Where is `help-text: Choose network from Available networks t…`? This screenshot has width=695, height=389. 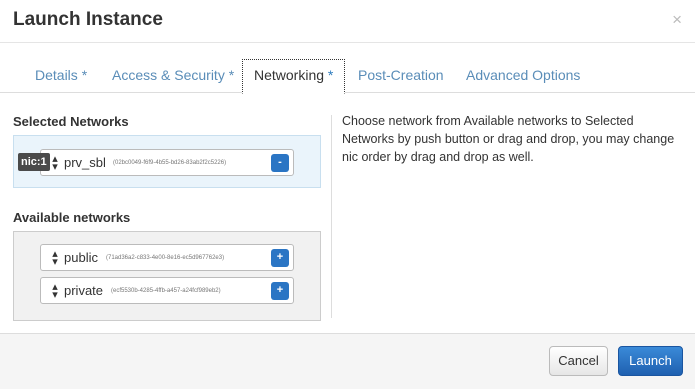 help-text: Choose network from Available networks t… is located at coordinates (508, 139).